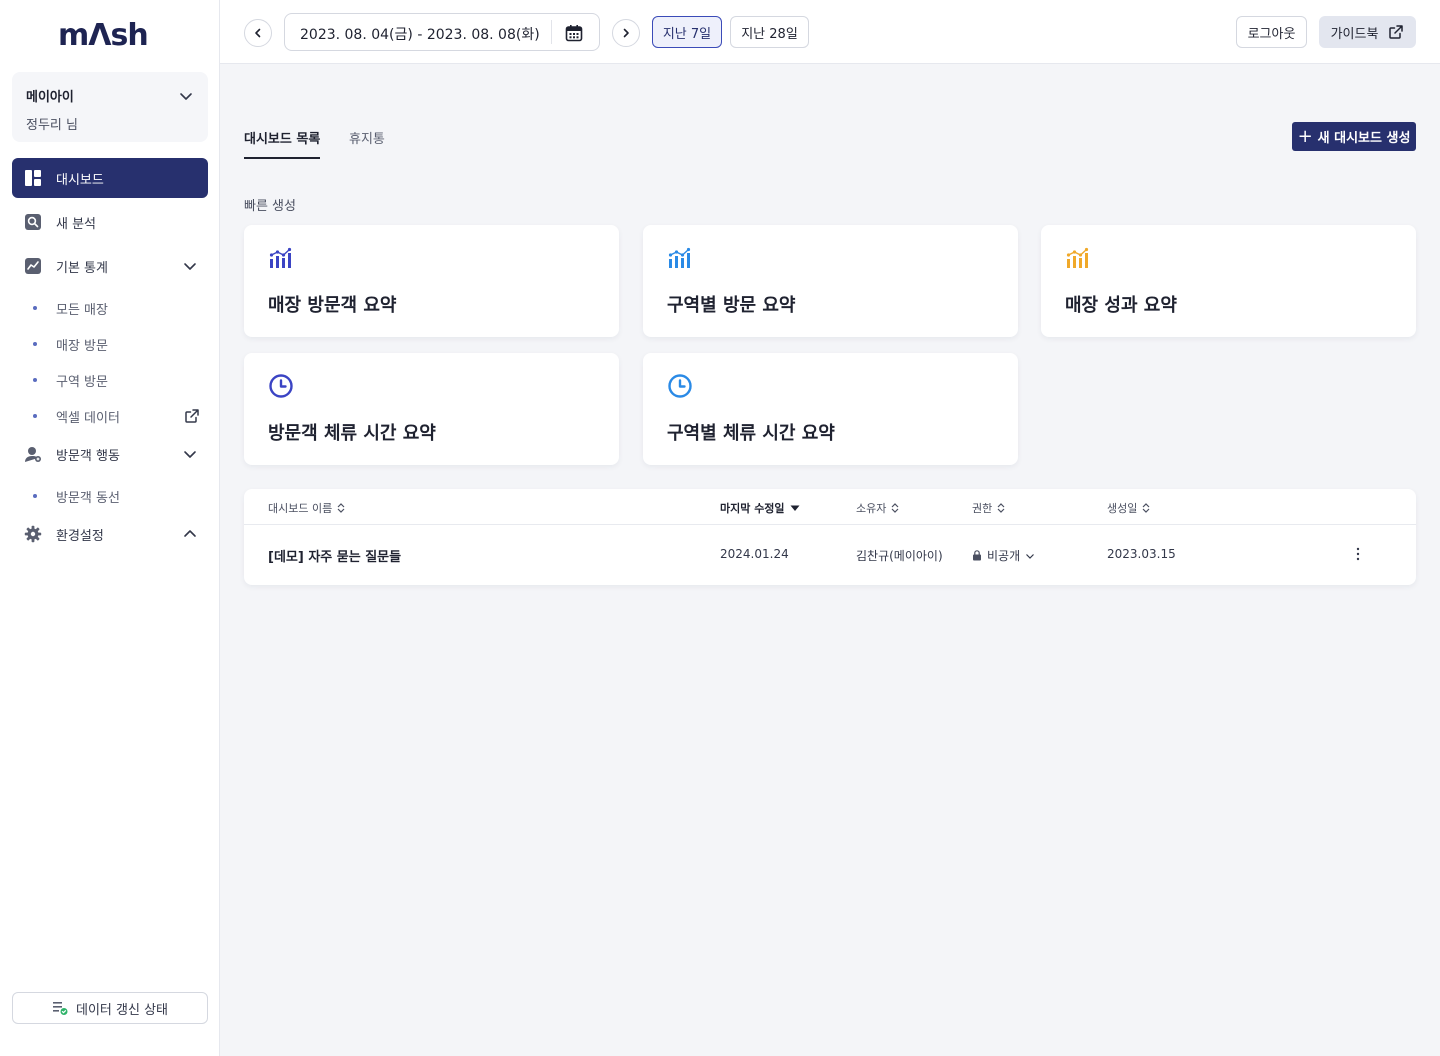 The height and width of the screenshot is (1056, 1440). What do you see at coordinates (1122, 508) in the screenshot?
I see `column-label: 생성일` at bounding box center [1122, 508].